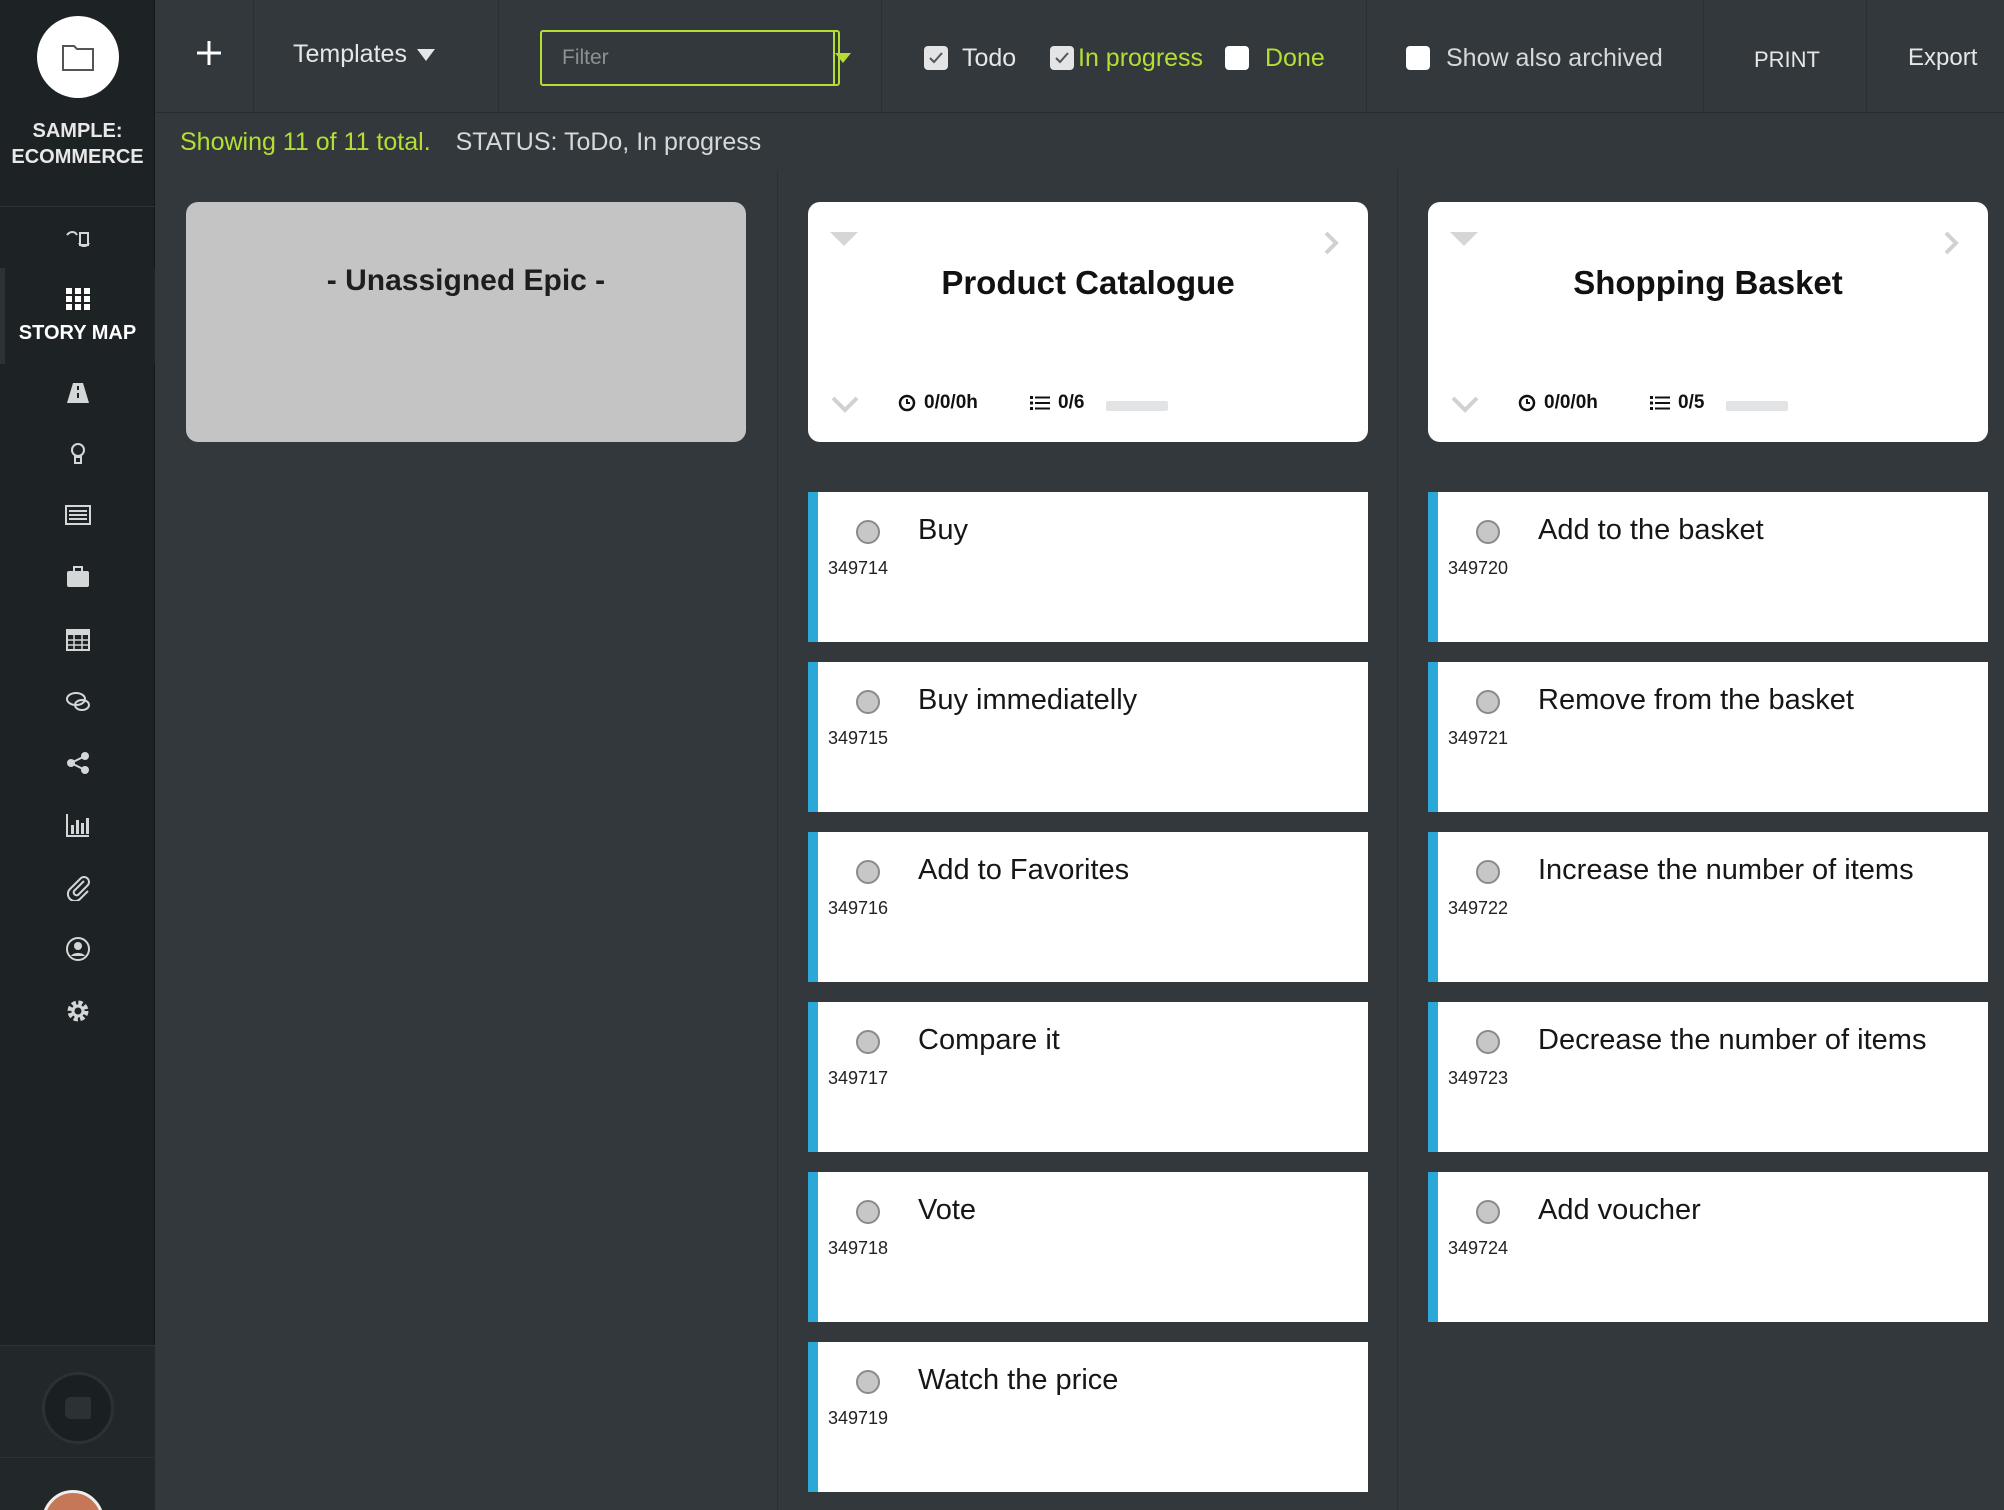 The image size is (2004, 1510). I want to click on sidebar-item-discussion, so click(77, 701).